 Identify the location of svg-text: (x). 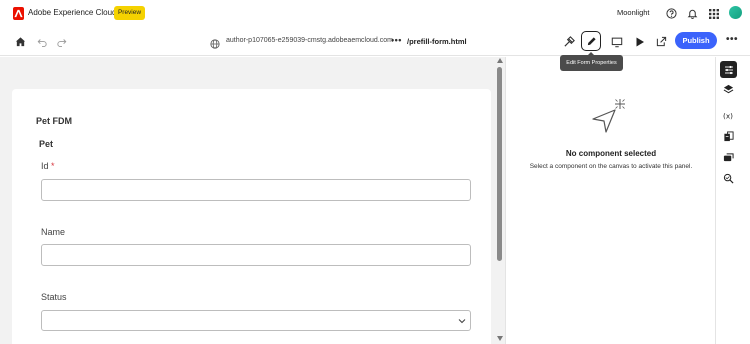
(728, 115).